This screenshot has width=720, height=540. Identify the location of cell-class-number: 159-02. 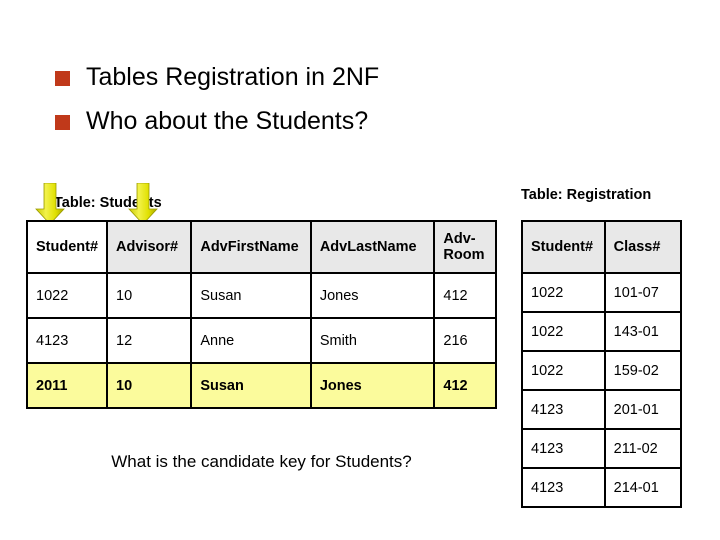
(643, 370).